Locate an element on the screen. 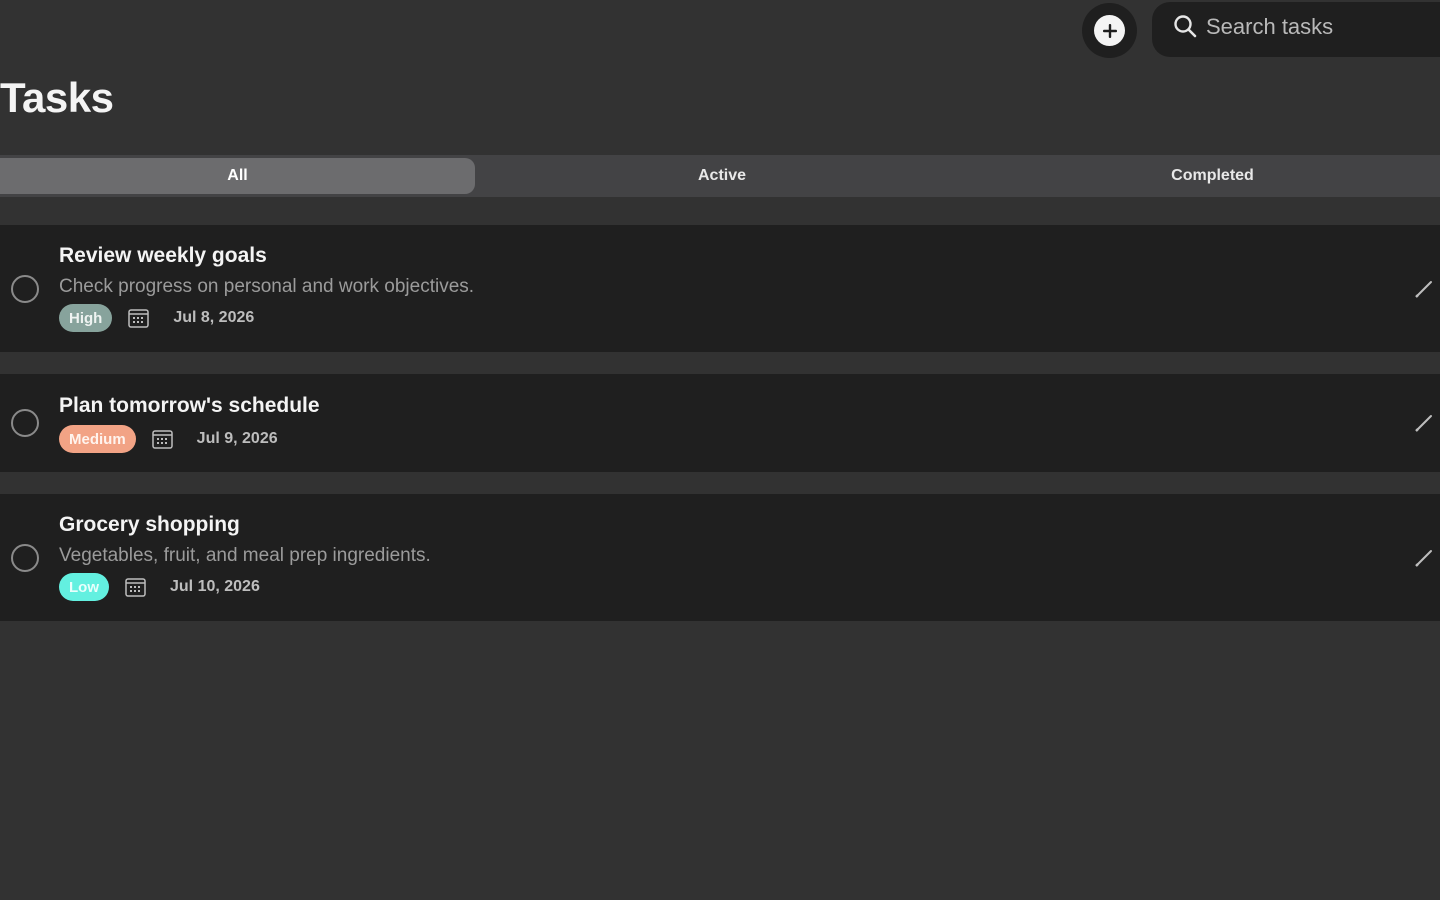  due-date: Jul 10, 2026 is located at coordinates (215, 586).